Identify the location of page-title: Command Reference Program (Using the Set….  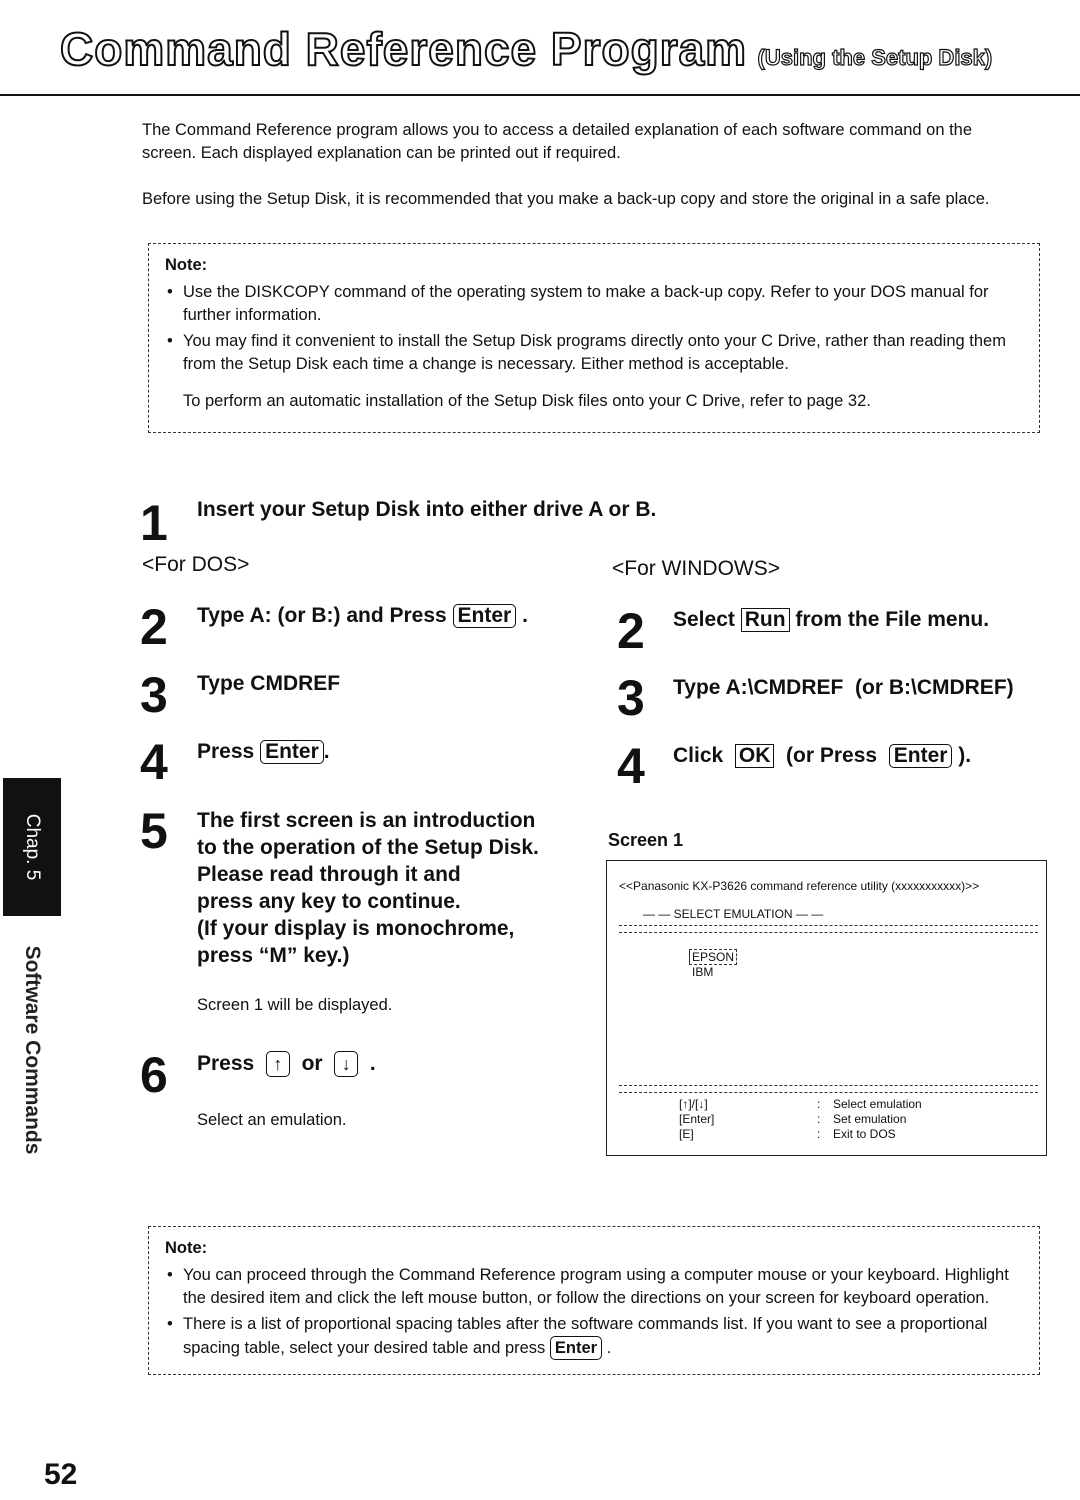
(526, 49).